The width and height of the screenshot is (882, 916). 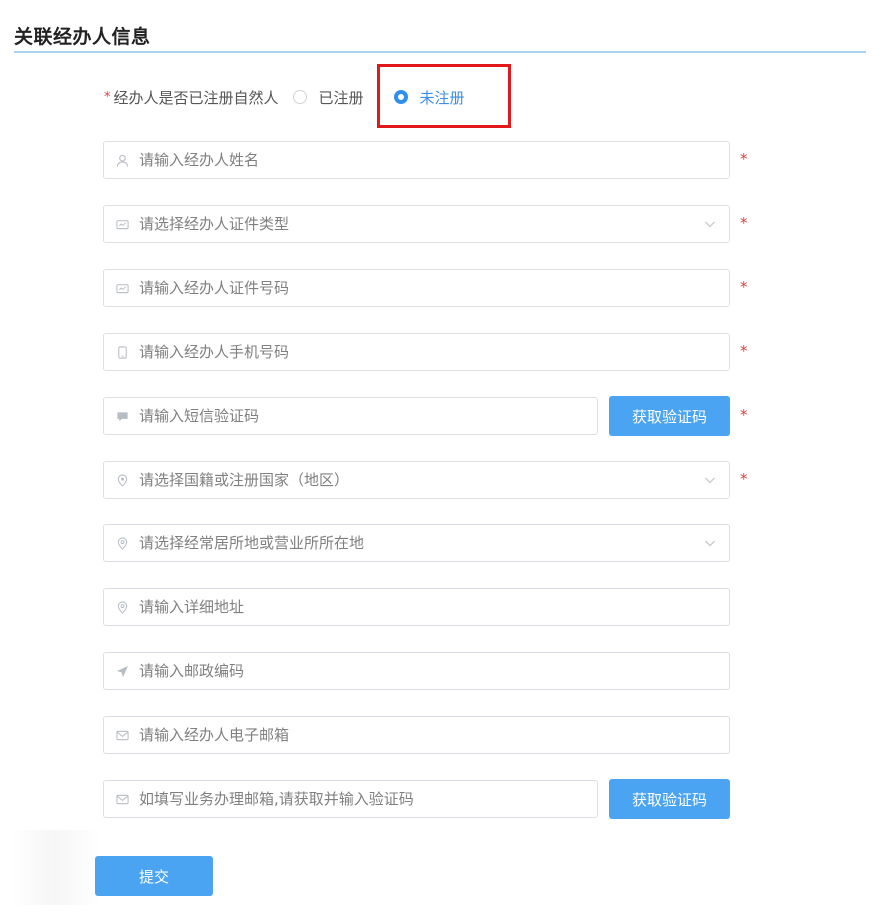 What do you see at coordinates (434, 160) in the screenshot?
I see `agent-name-input` at bounding box center [434, 160].